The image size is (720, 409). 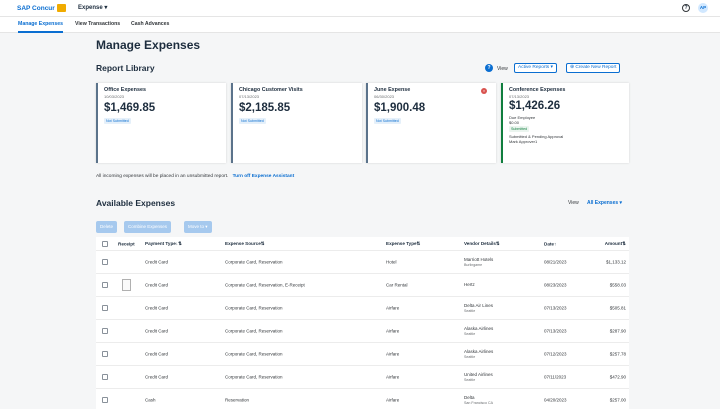 I want to click on column-header-vendor-details: Vendor Details⇅, so click(x=482, y=244).